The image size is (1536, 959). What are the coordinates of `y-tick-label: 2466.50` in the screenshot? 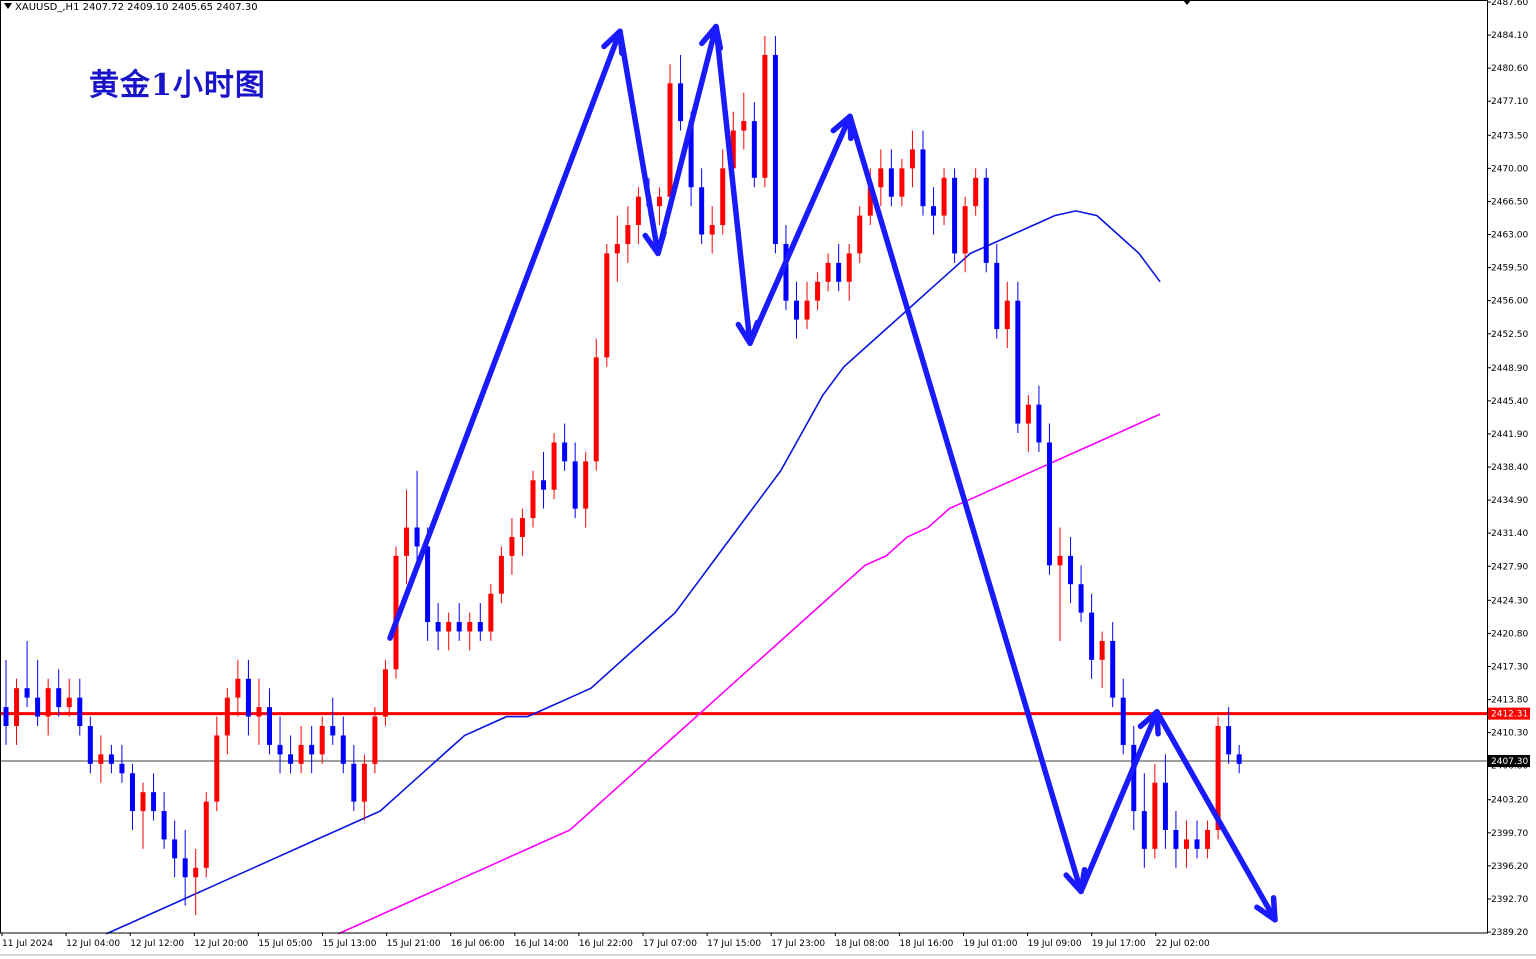 It's located at (1509, 202).